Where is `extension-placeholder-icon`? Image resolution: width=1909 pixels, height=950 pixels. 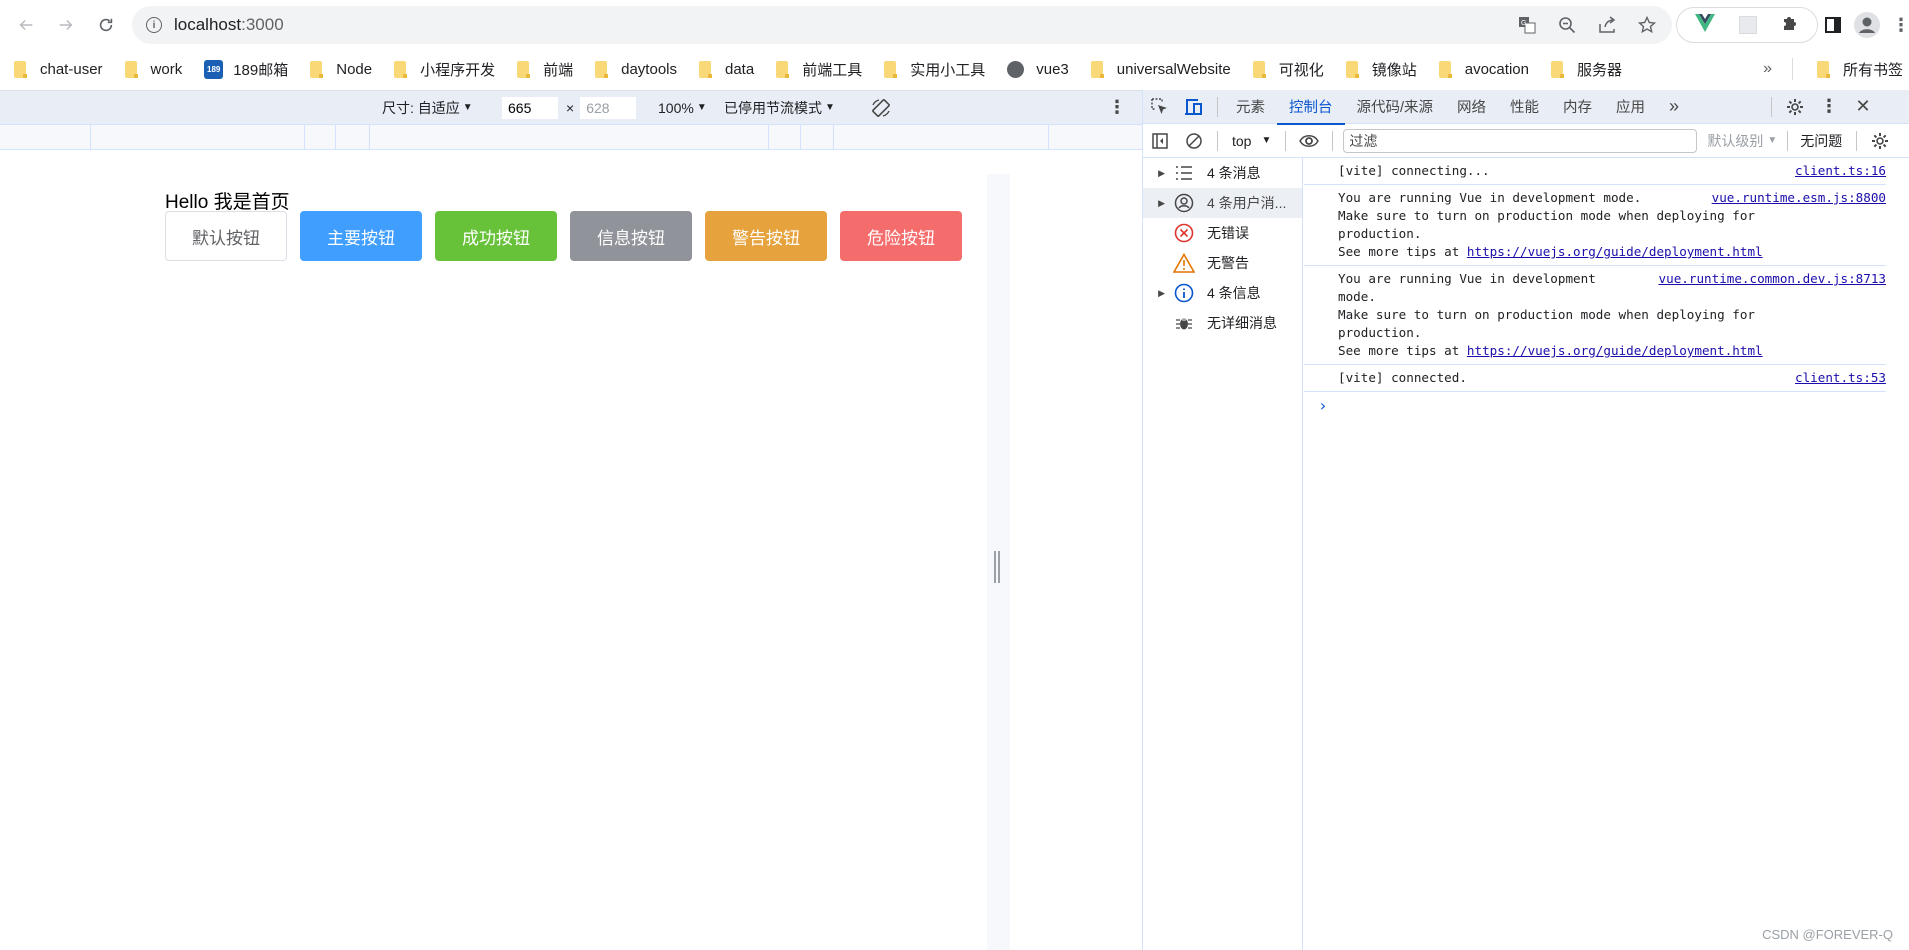 extension-placeholder-icon is located at coordinates (1748, 25).